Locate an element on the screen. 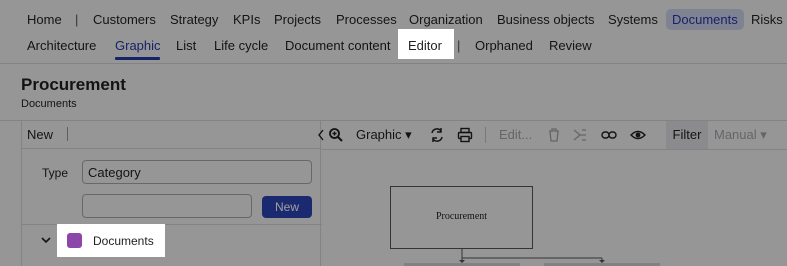  tree-item-label: Documents is located at coordinates (123, 241).